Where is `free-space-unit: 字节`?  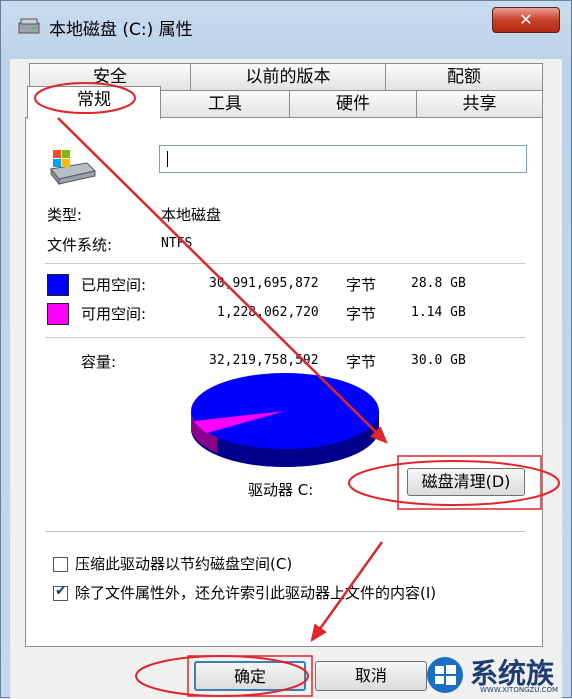
free-space-unit: 字节 is located at coordinates (361, 314).